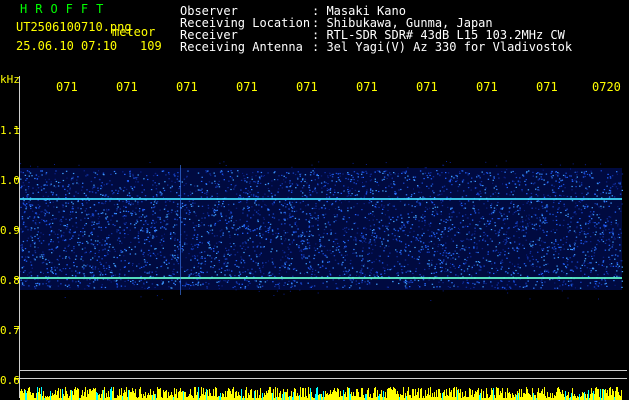  What do you see at coordinates (321, 393) in the screenshot?
I see `activity-histogram` at bounding box center [321, 393].